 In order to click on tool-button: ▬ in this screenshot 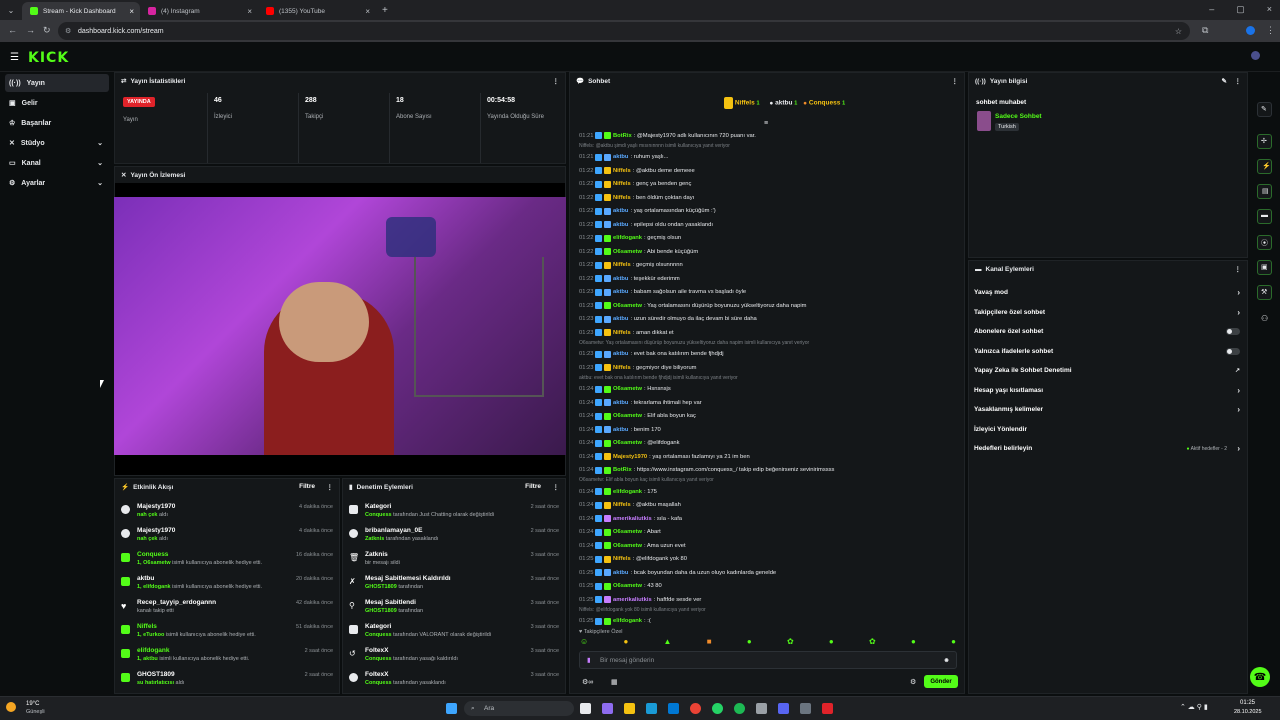, I will do `click(1264, 216)`.